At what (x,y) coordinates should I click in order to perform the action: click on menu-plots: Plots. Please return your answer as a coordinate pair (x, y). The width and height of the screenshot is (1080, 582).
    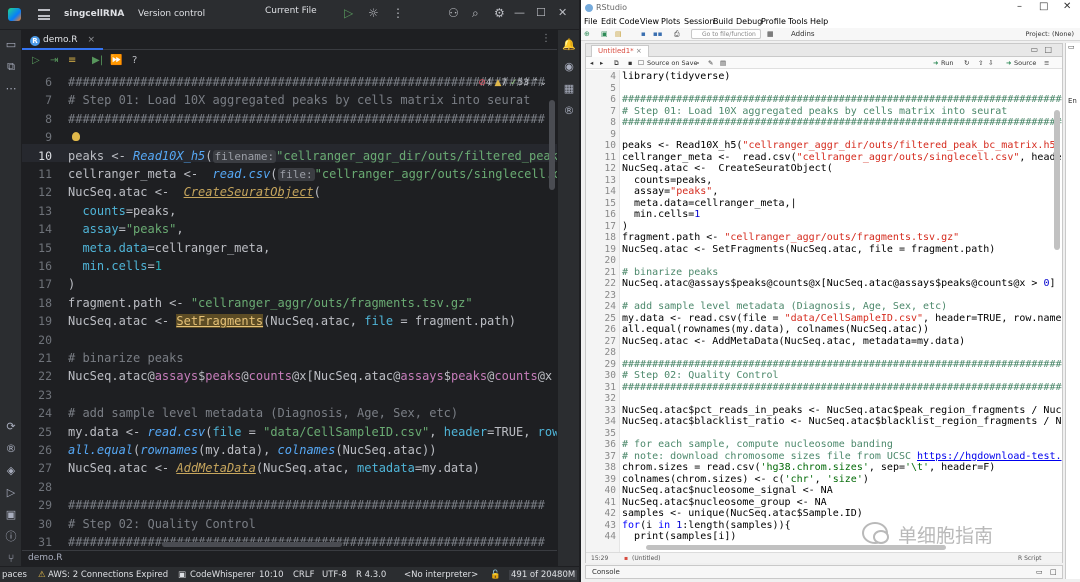
    Looking at the image, I should click on (670, 21).